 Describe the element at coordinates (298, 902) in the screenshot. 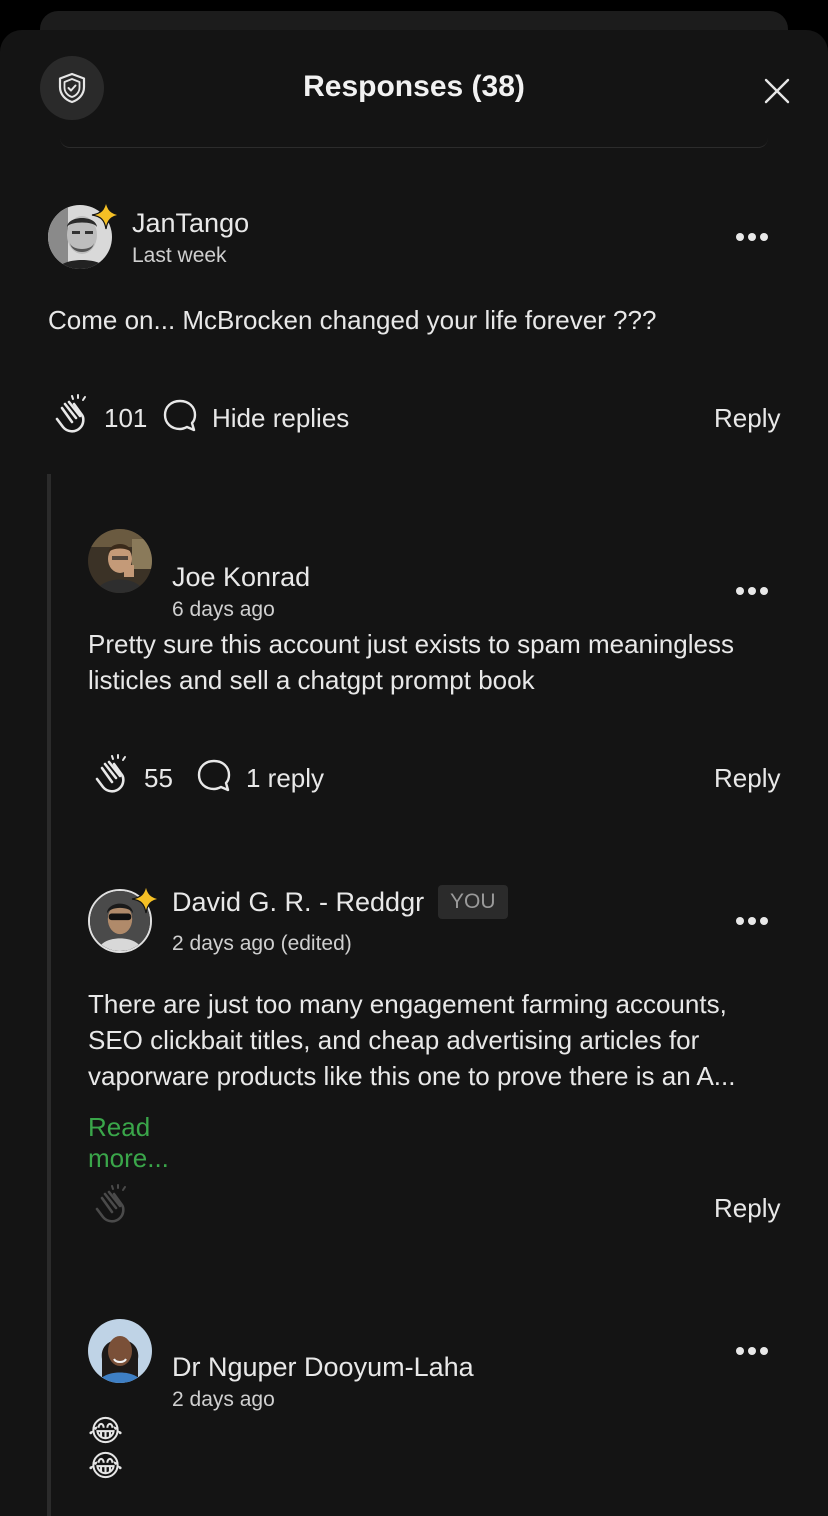

I see `author-name: David G. R. - Reddgr` at that location.